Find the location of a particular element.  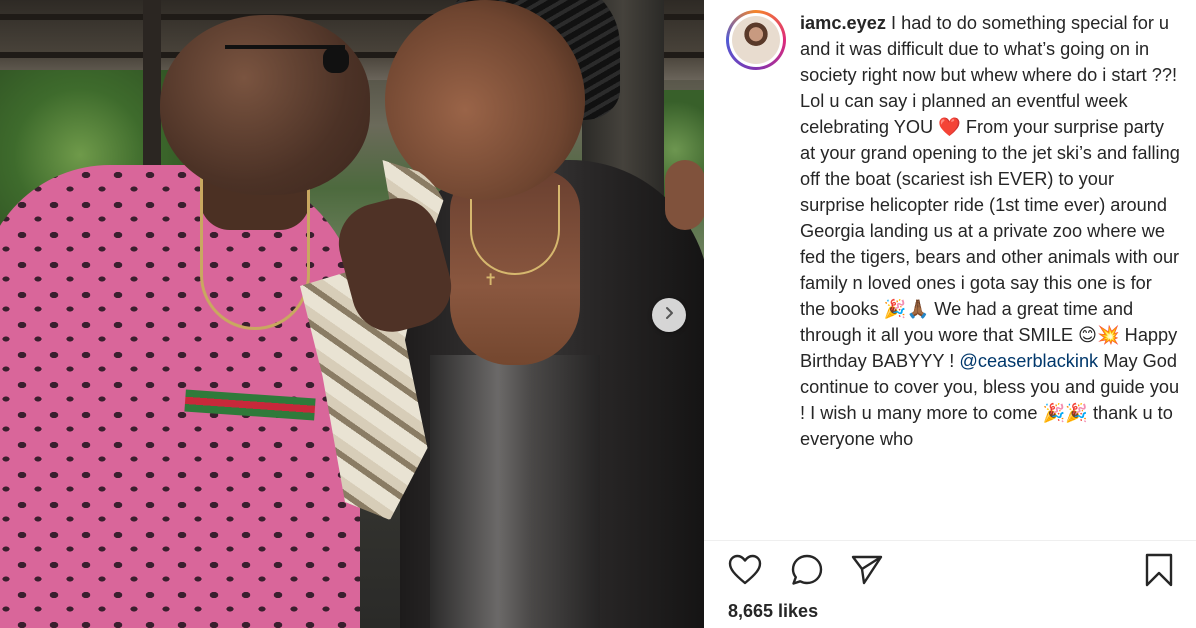

username-link: iamc.eyez is located at coordinates (843, 23).